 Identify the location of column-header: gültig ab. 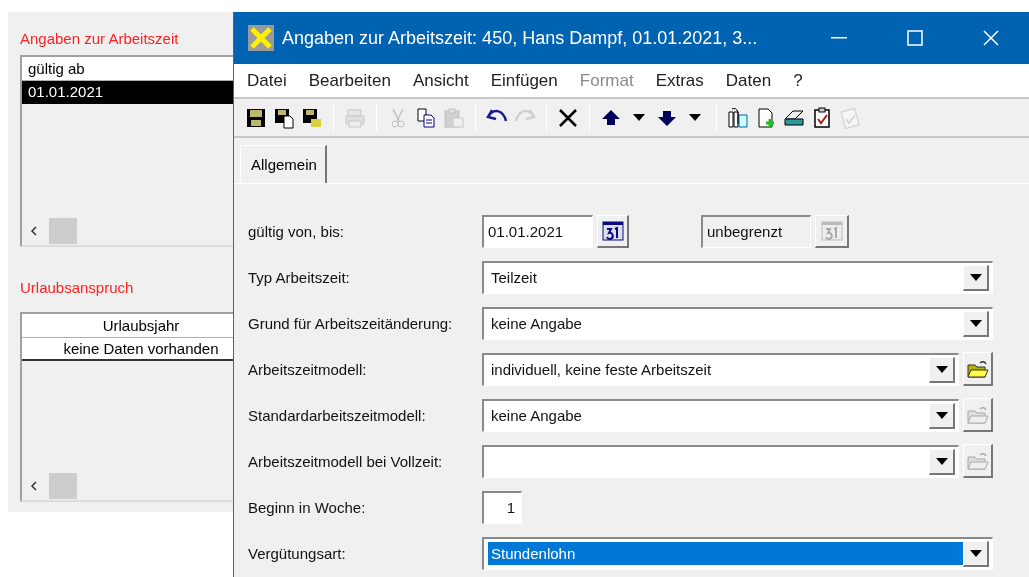
(127, 69).